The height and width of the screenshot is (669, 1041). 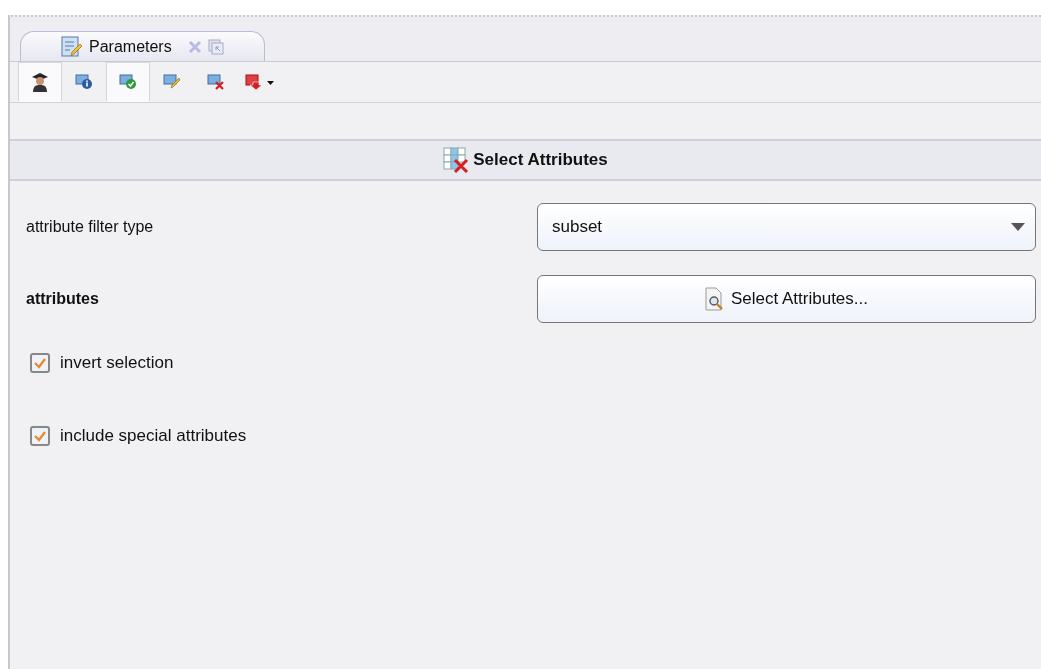 What do you see at coordinates (72, 46) in the screenshot?
I see `edit-document-icon` at bounding box center [72, 46].